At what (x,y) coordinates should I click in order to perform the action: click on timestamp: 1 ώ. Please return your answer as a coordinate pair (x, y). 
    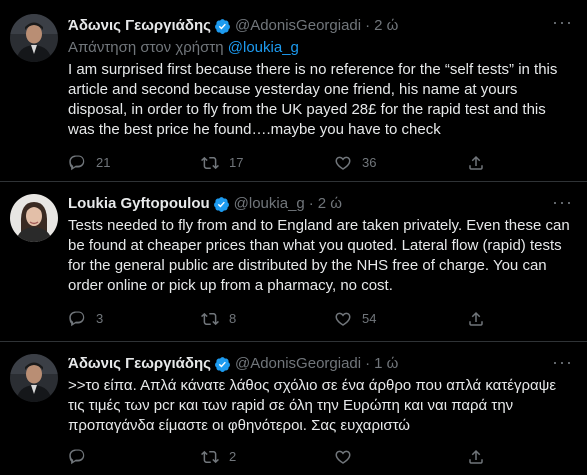
    Looking at the image, I should click on (386, 364).